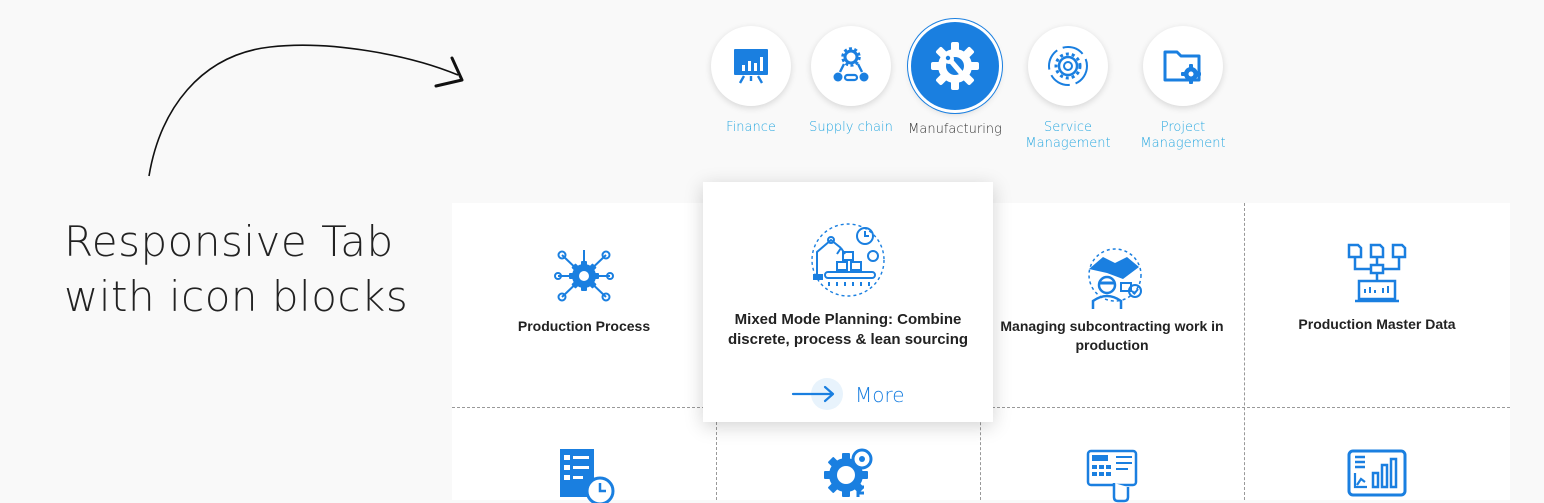  I want to click on curved-arrow-icon, so click(306, 110).